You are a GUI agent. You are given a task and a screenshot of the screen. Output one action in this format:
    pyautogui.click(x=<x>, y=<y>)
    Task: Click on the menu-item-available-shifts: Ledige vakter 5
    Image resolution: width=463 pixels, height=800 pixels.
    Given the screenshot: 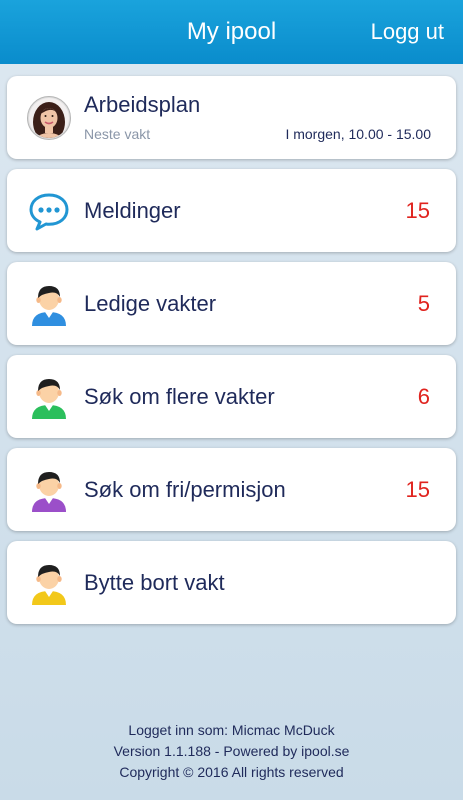 What is the action you would take?
    pyautogui.click(x=231, y=303)
    